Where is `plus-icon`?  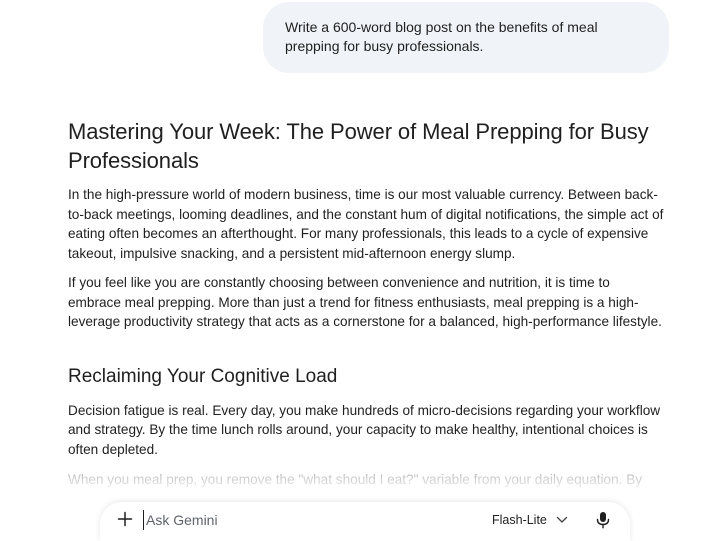
plus-icon is located at coordinates (125, 519).